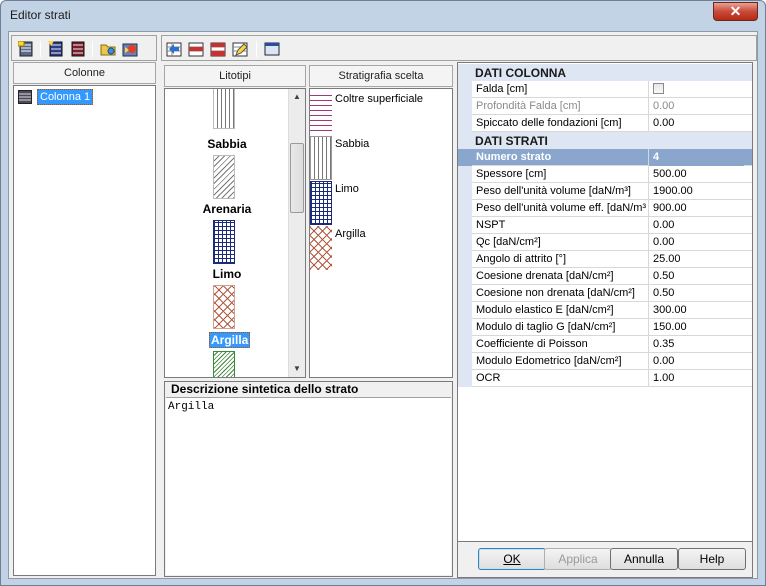 The height and width of the screenshot is (586, 766). What do you see at coordinates (256, 49) in the screenshot?
I see `toolbar-separator` at bounding box center [256, 49].